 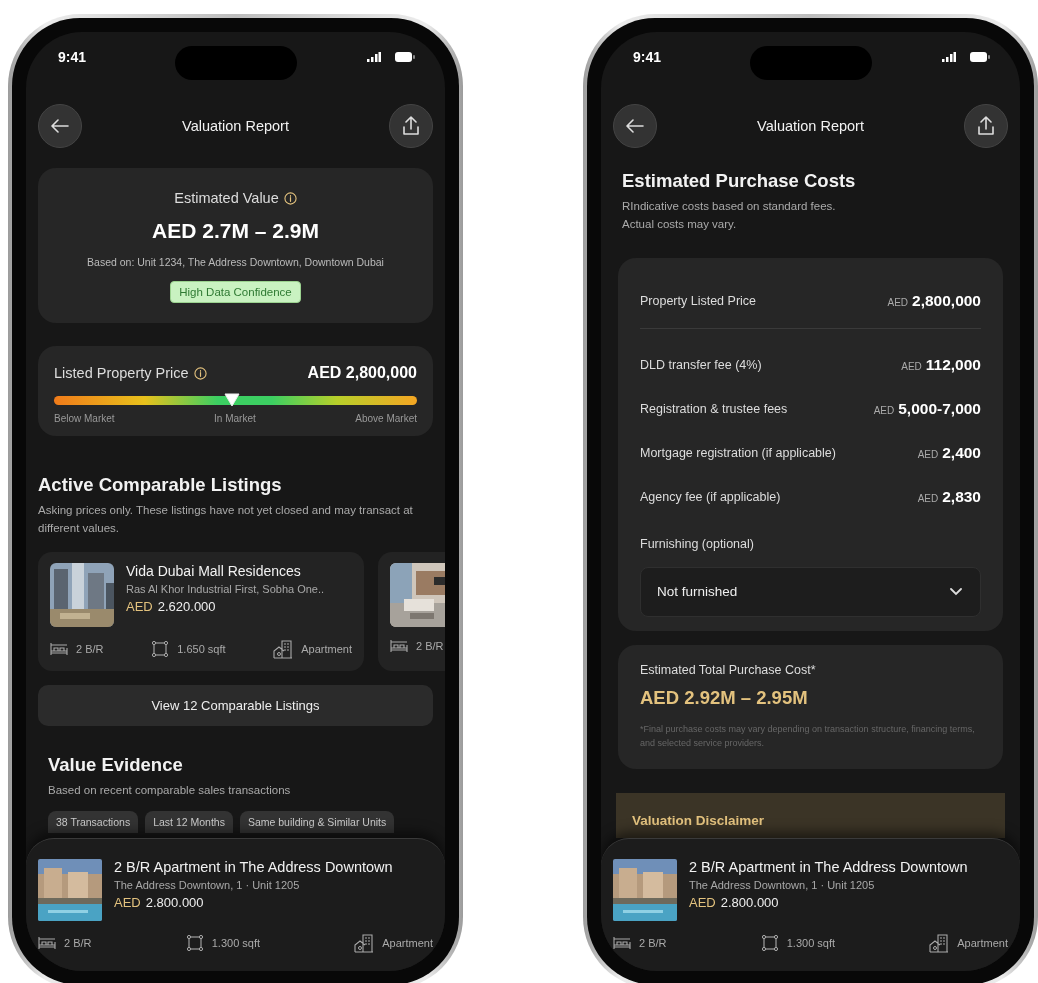 I want to click on cost-label: Mortgage registration (if applicable), so click(x=738, y=452).